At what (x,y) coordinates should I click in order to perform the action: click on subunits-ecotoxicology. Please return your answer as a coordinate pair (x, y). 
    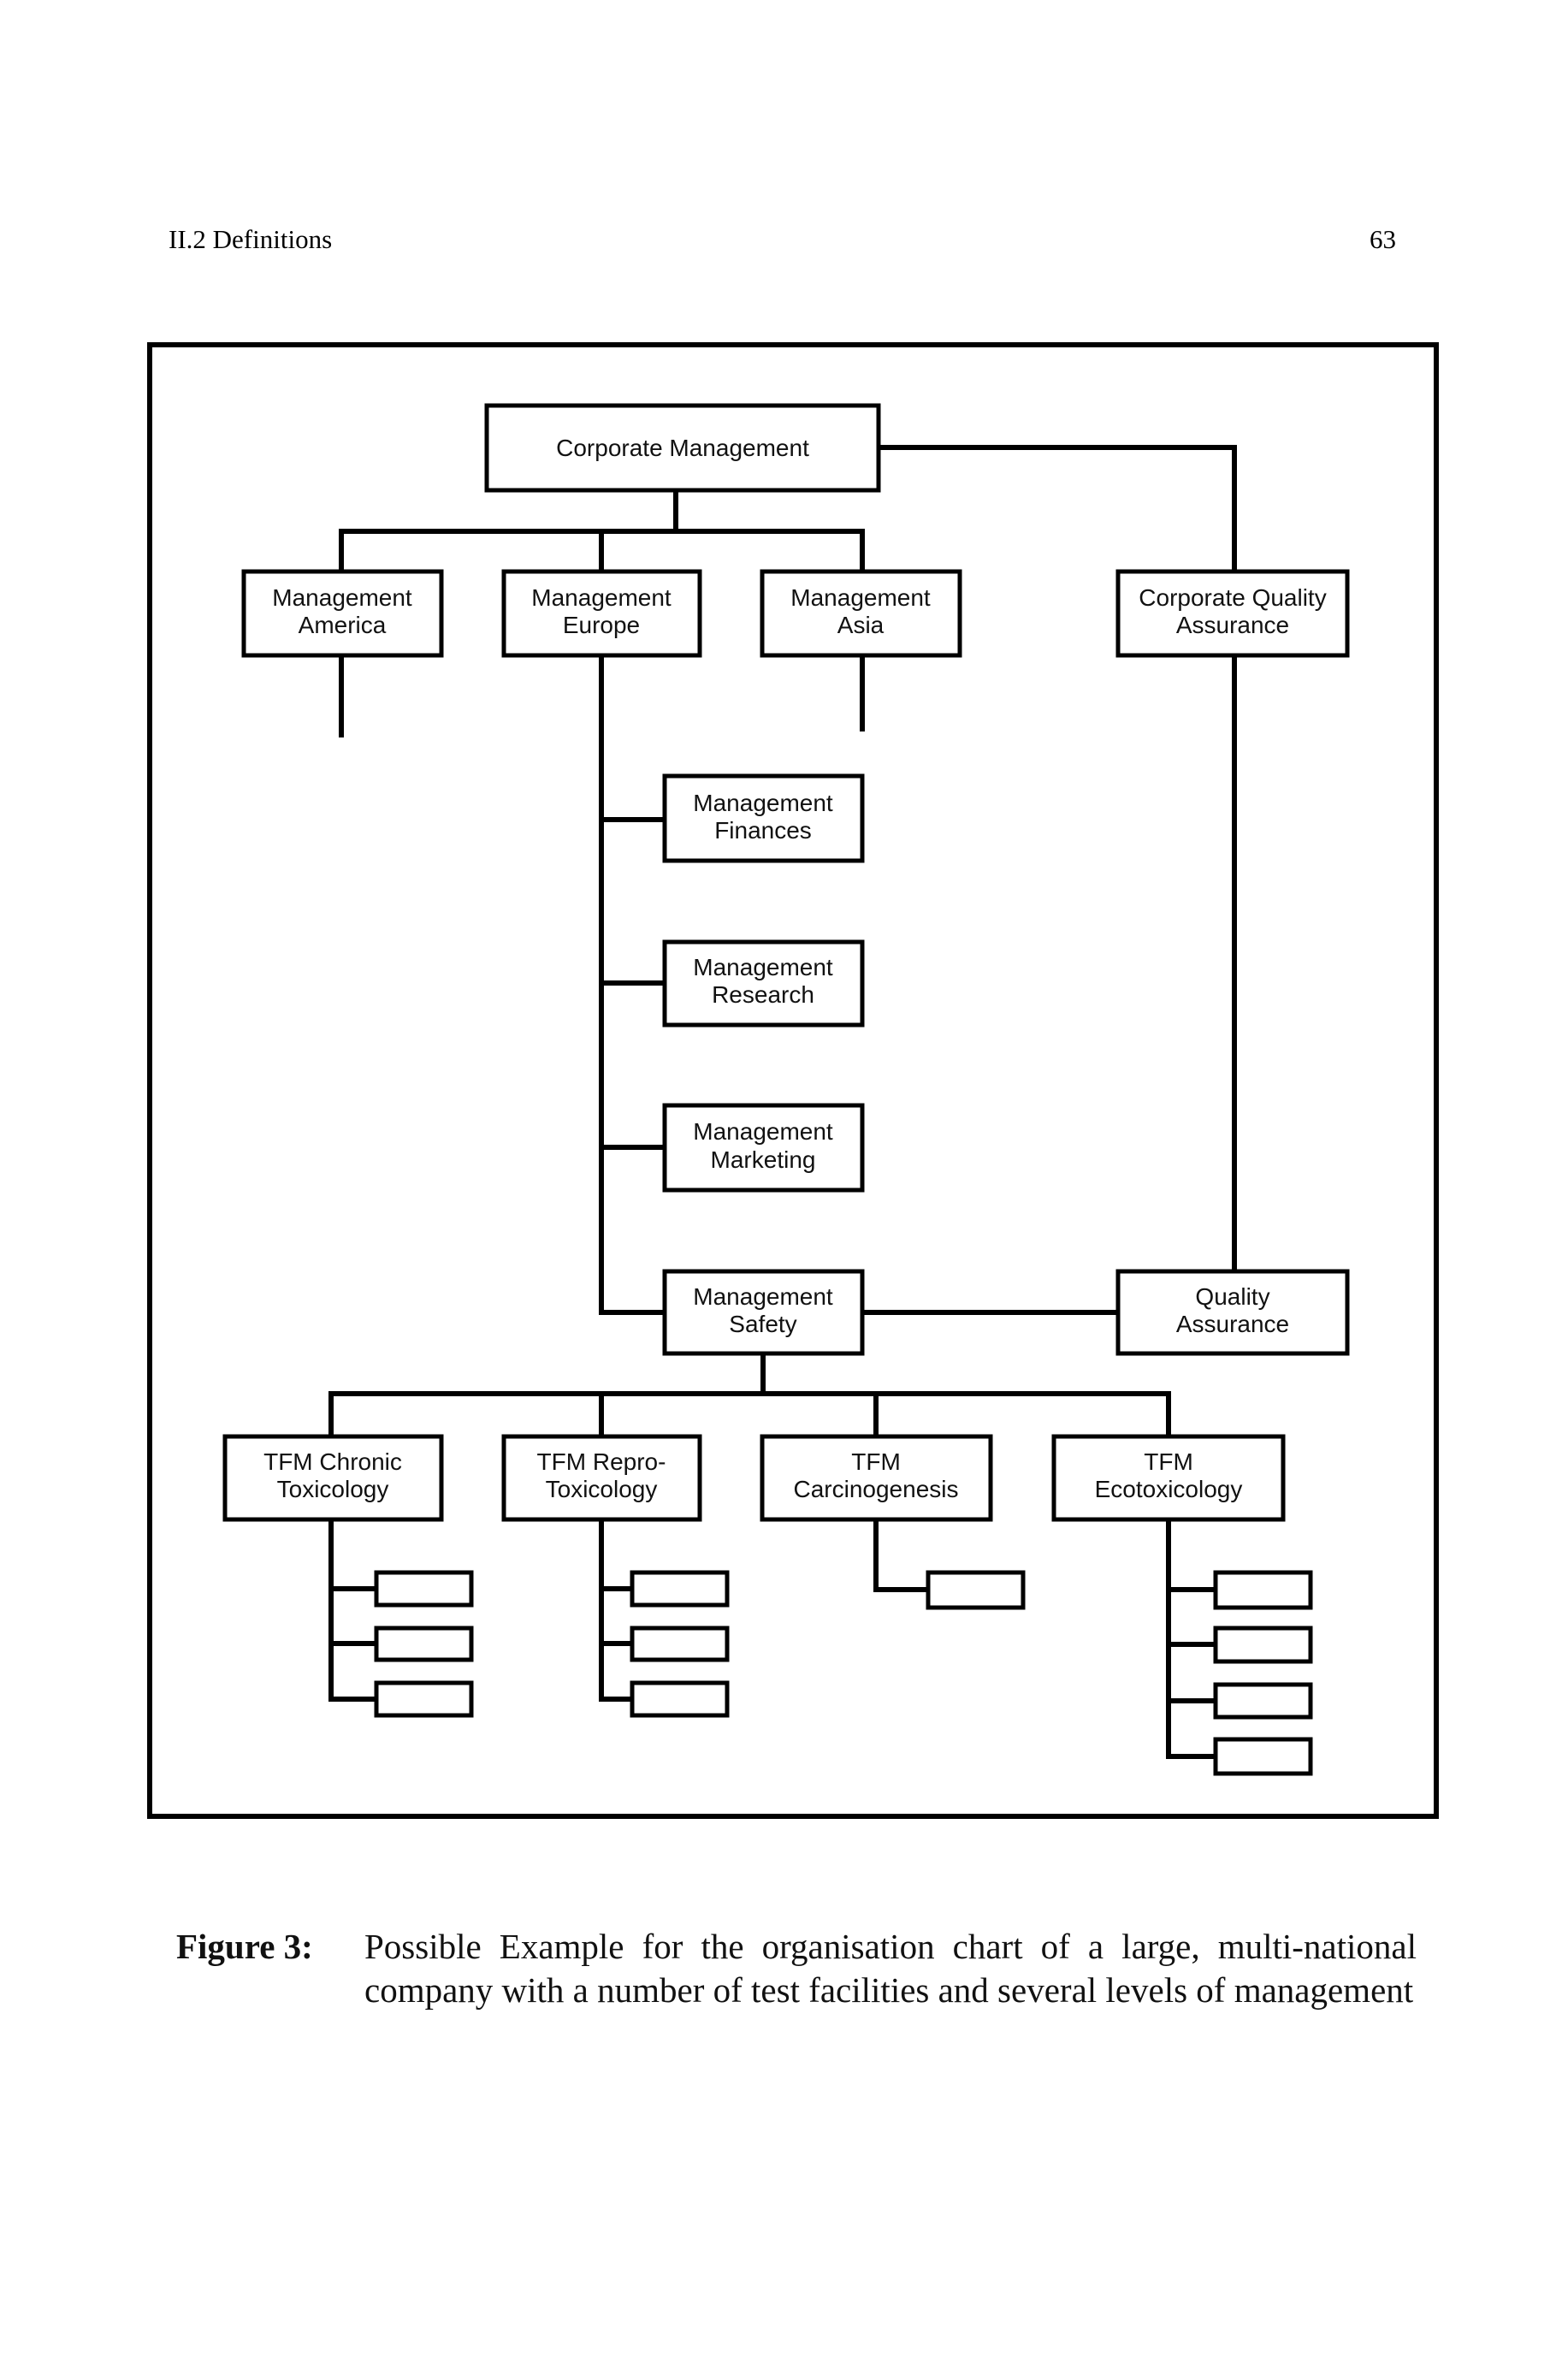
    Looking at the image, I should click on (1263, 1673).